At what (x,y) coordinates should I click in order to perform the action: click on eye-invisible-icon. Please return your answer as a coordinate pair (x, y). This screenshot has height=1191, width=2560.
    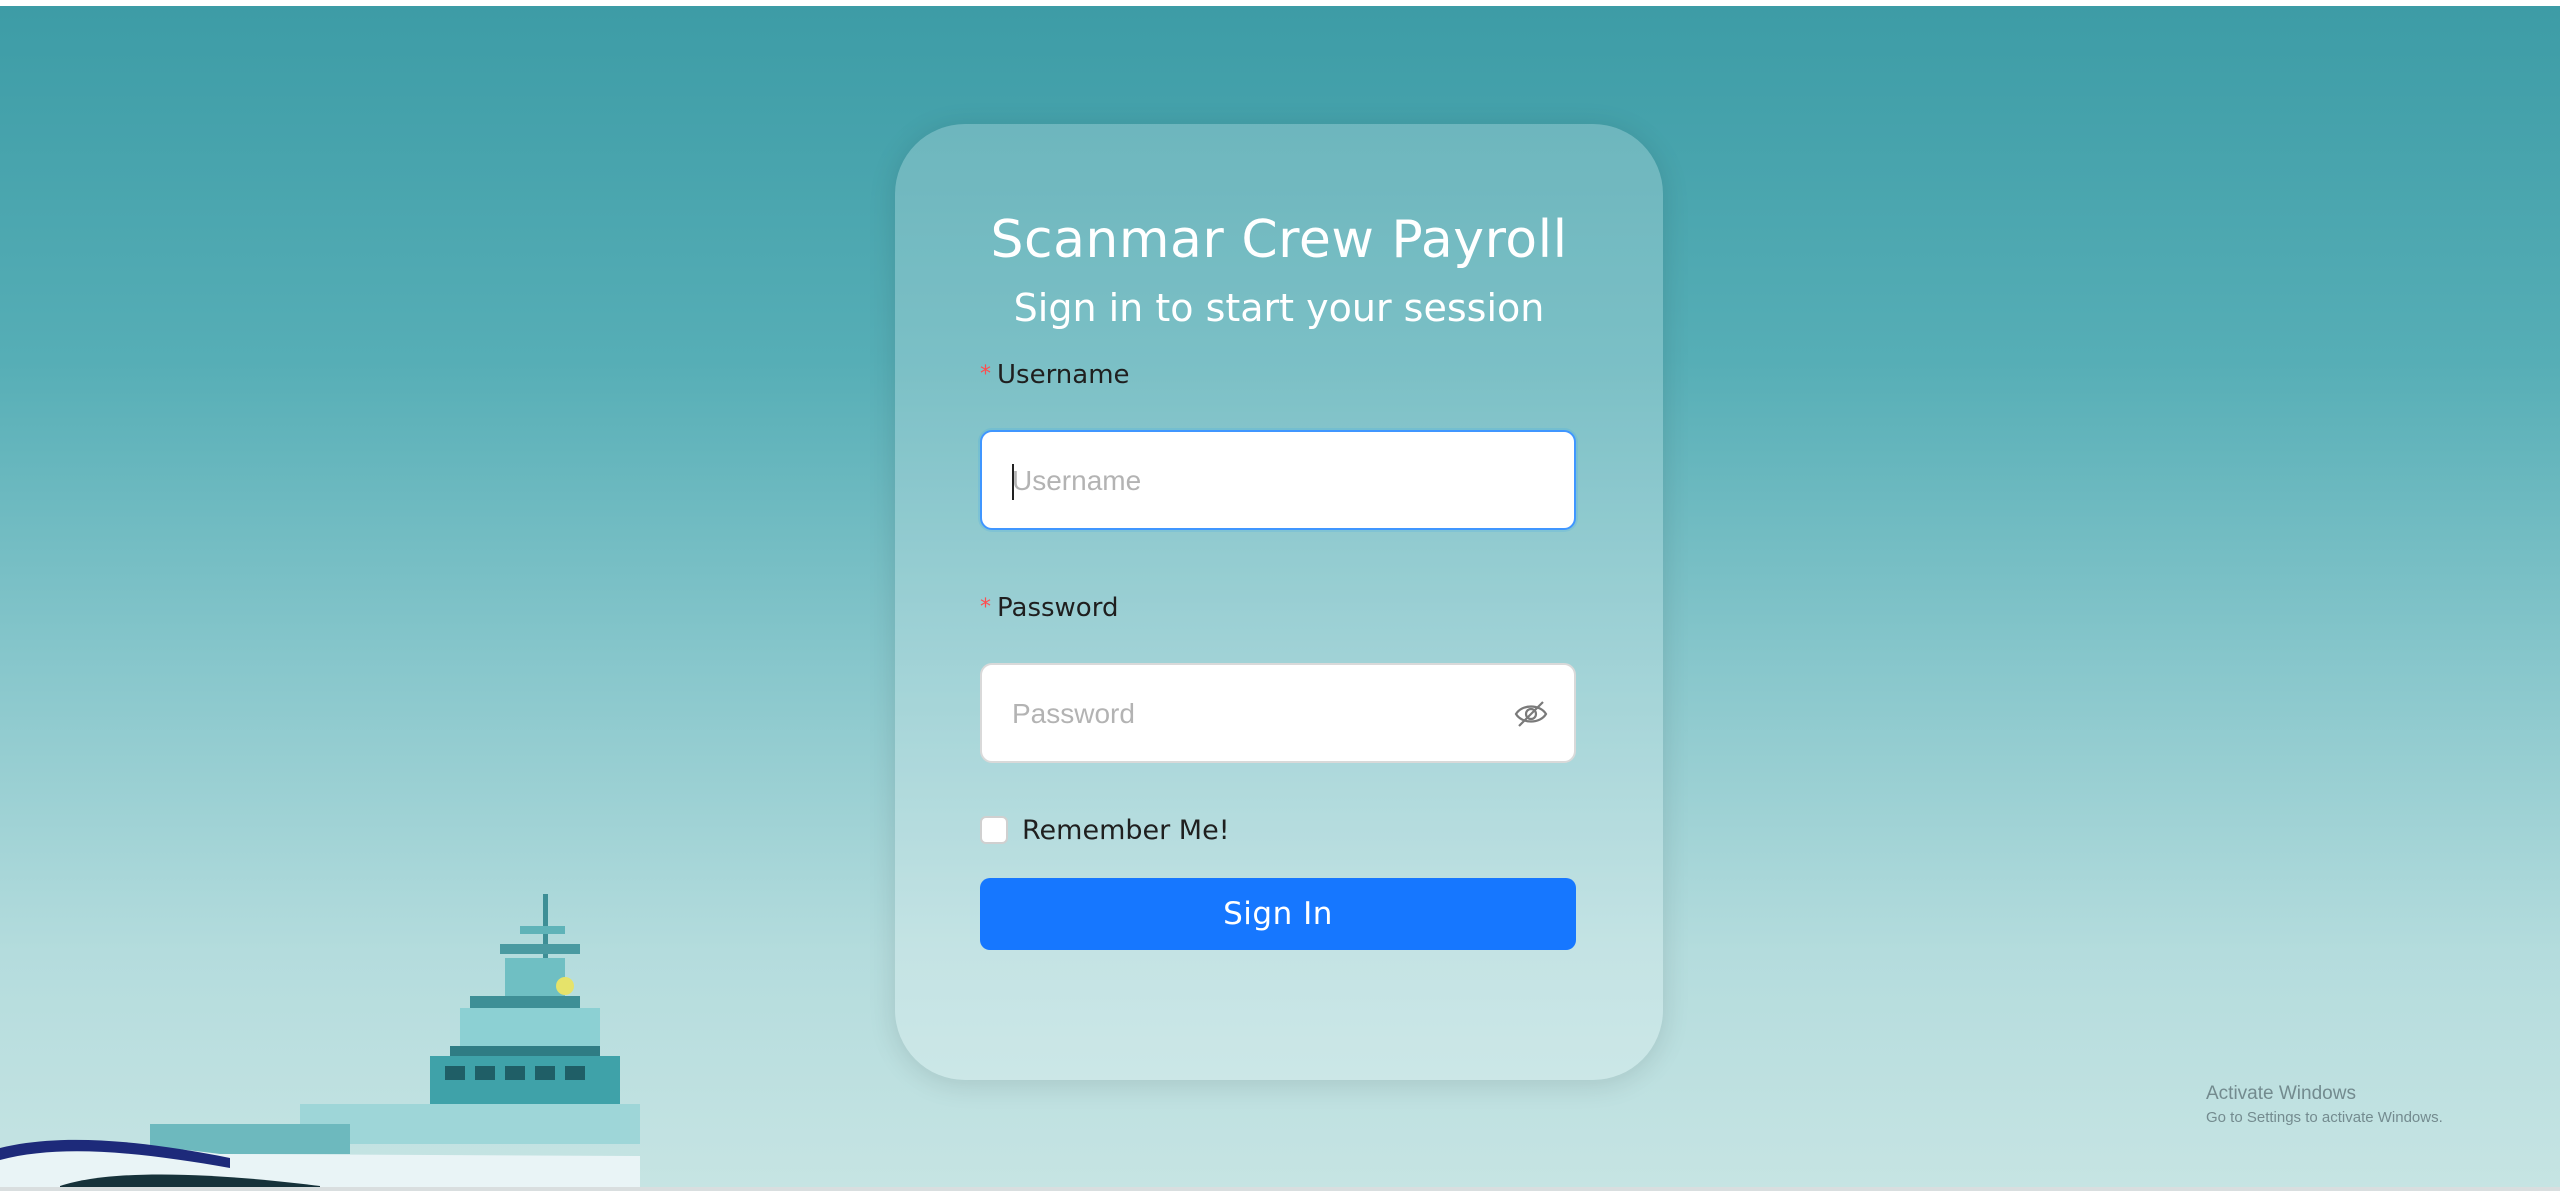
    Looking at the image, I should click on (1531, 714).